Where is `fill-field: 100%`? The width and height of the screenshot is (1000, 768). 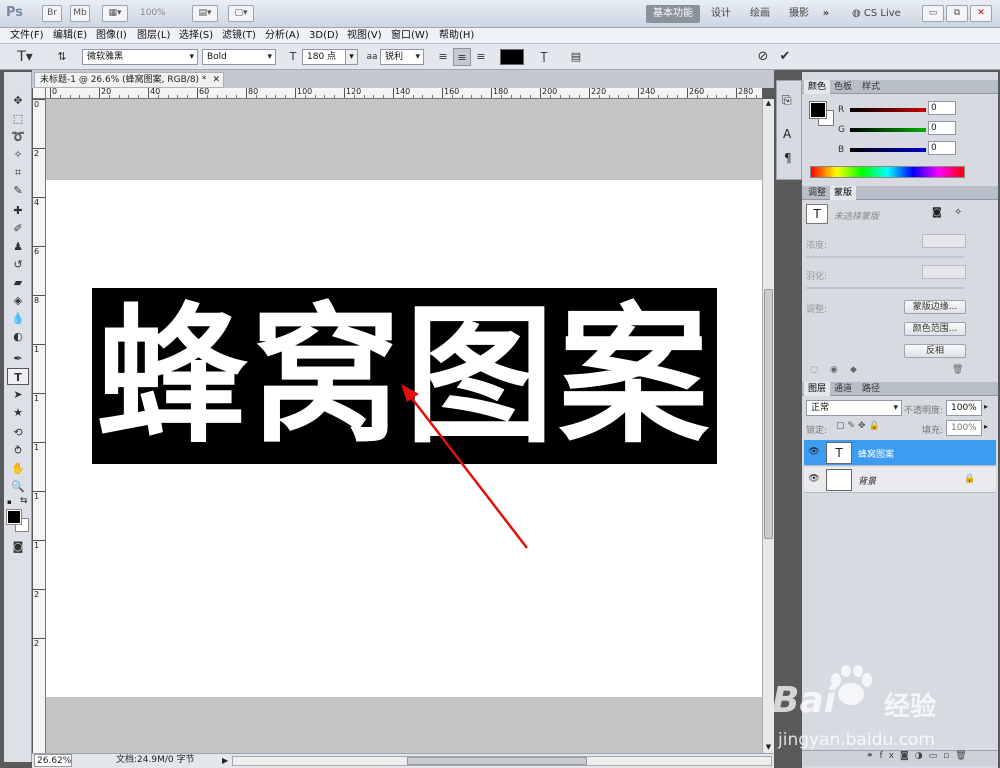 fill-field: 100% is located at coordinates (964, 428).